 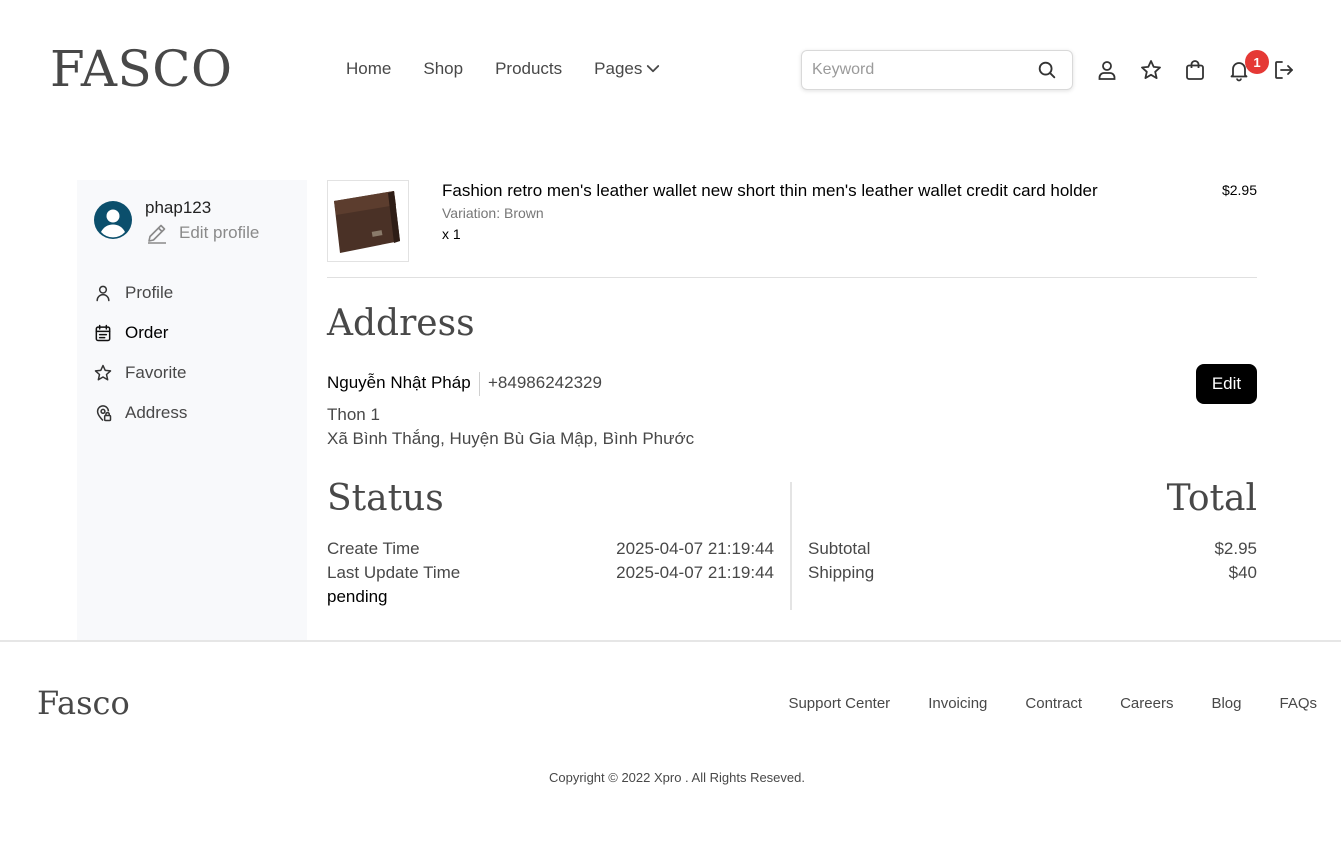 I want to click on avatar, so click(x=113, y=220).